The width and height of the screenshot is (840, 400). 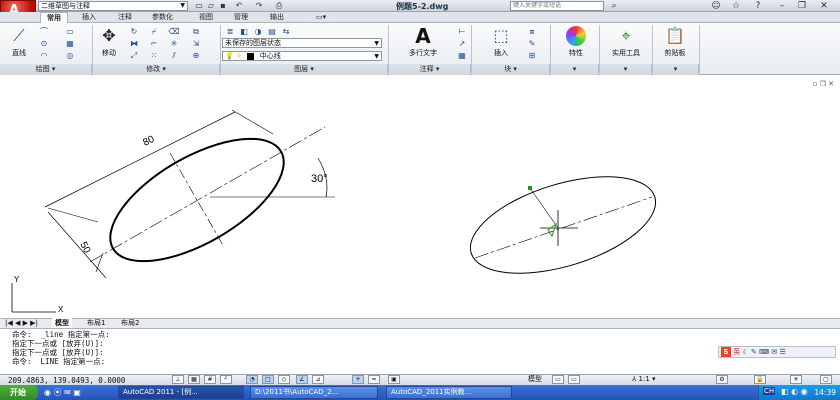 I want to click on dimension-icon: ⊢, so click(x=462, y=31).